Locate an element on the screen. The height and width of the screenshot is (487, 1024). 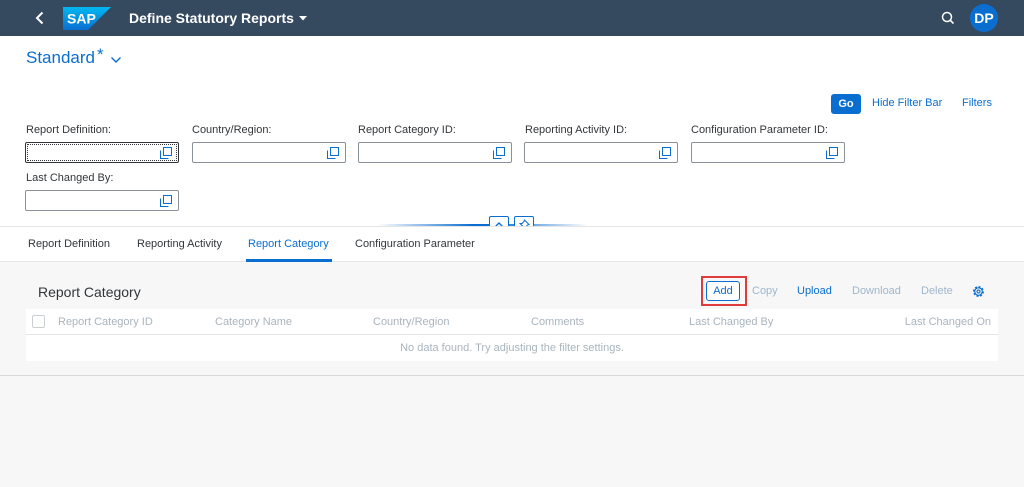
download-button: Download is located at coordinates (876, 291).